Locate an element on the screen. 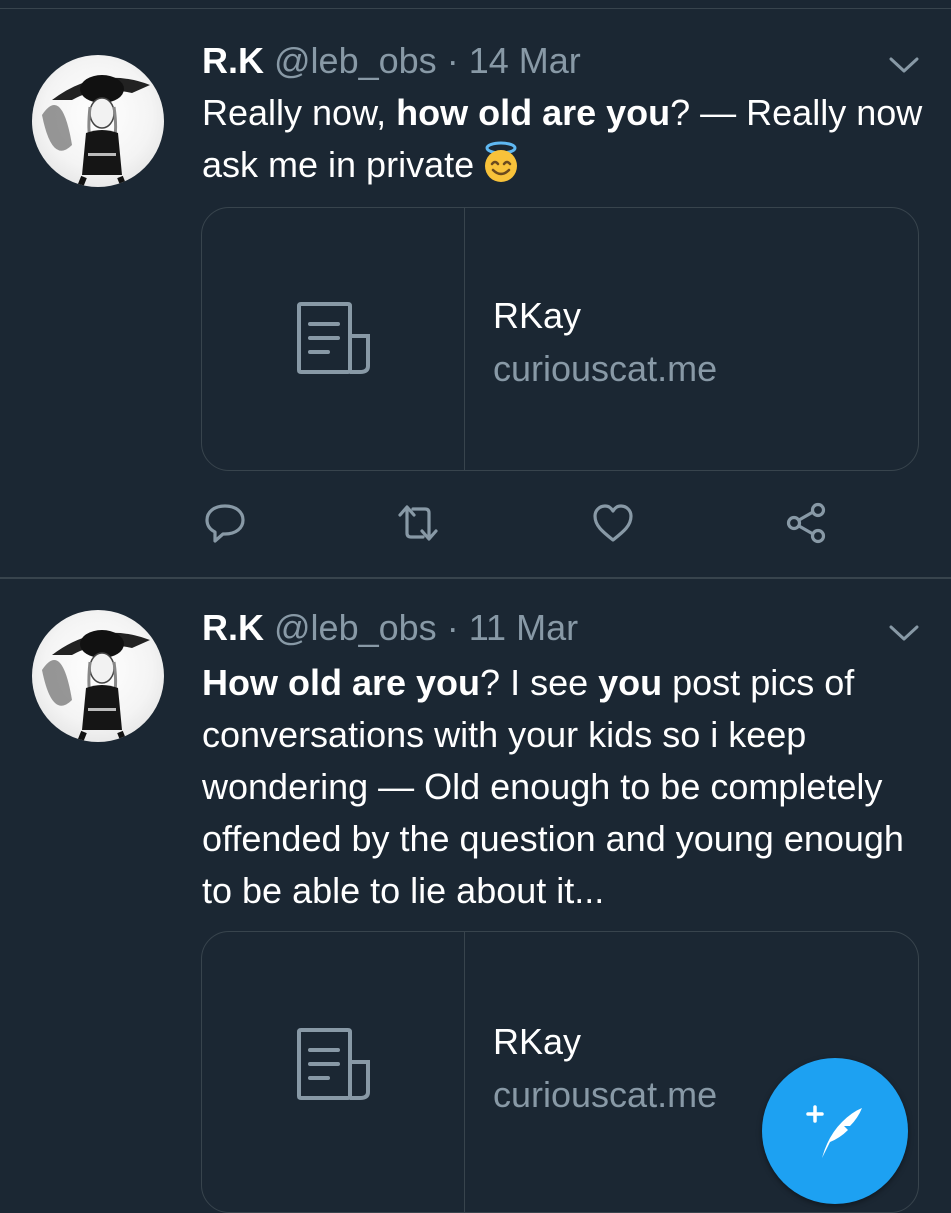 The height and width of the screenshot is (1213, 951). retweet-icon is located at coordinates (418, 523).